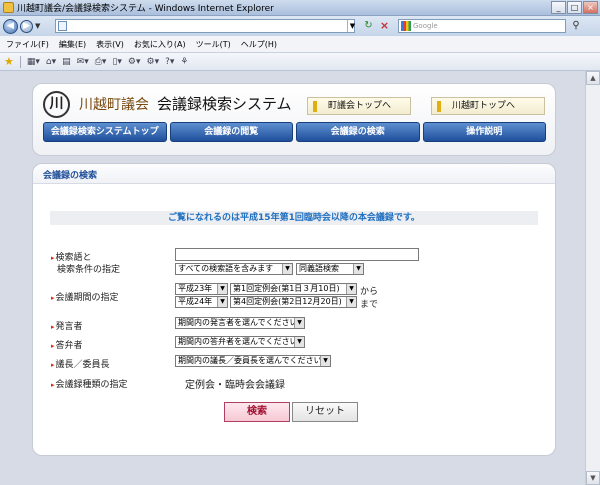 Image resolution: width=600 pixels, height=485 pixels. I want to click on keyword-mode-select: すべての検索語を含みます ▼, so click(234, 269).